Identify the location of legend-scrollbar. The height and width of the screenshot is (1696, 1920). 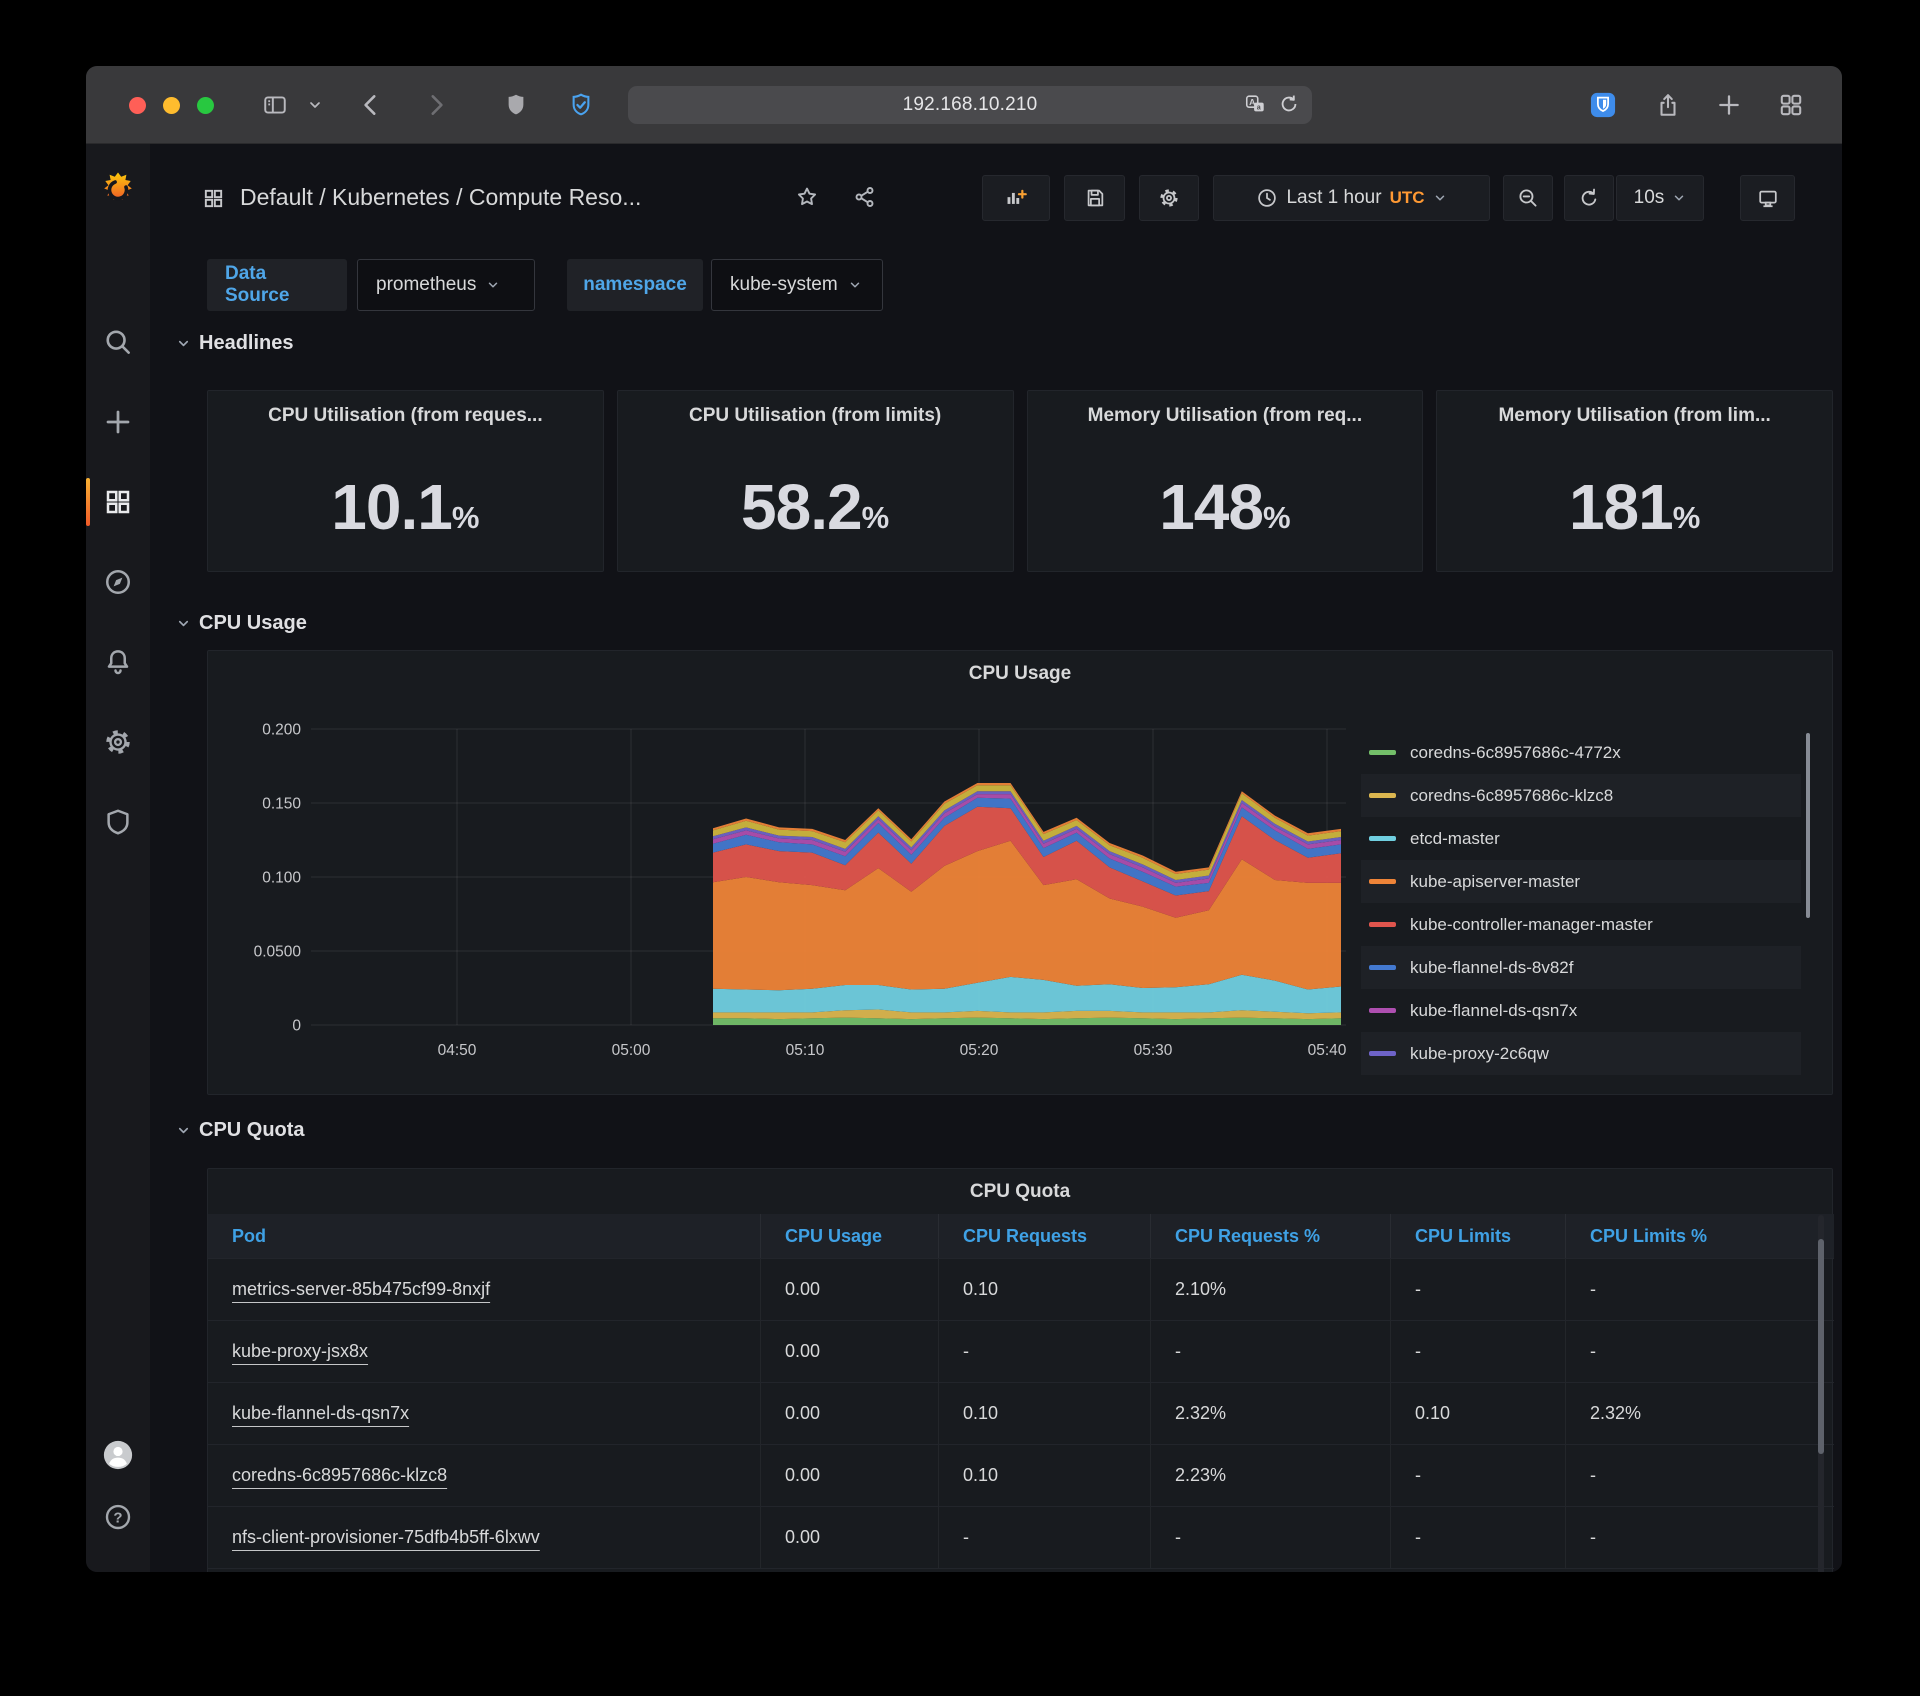
(1808, 825).